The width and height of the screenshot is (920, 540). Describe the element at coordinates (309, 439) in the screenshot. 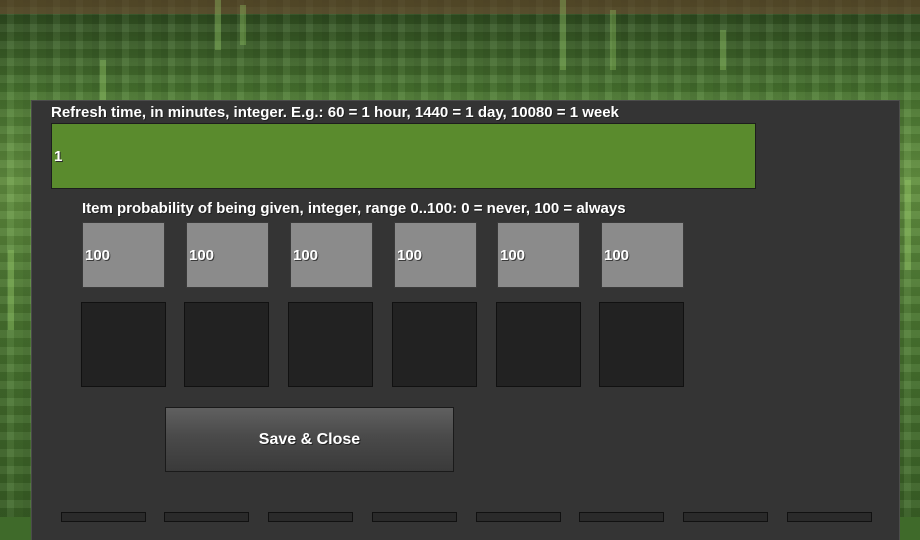

I see `save-close-button: Save & Close` at that location.